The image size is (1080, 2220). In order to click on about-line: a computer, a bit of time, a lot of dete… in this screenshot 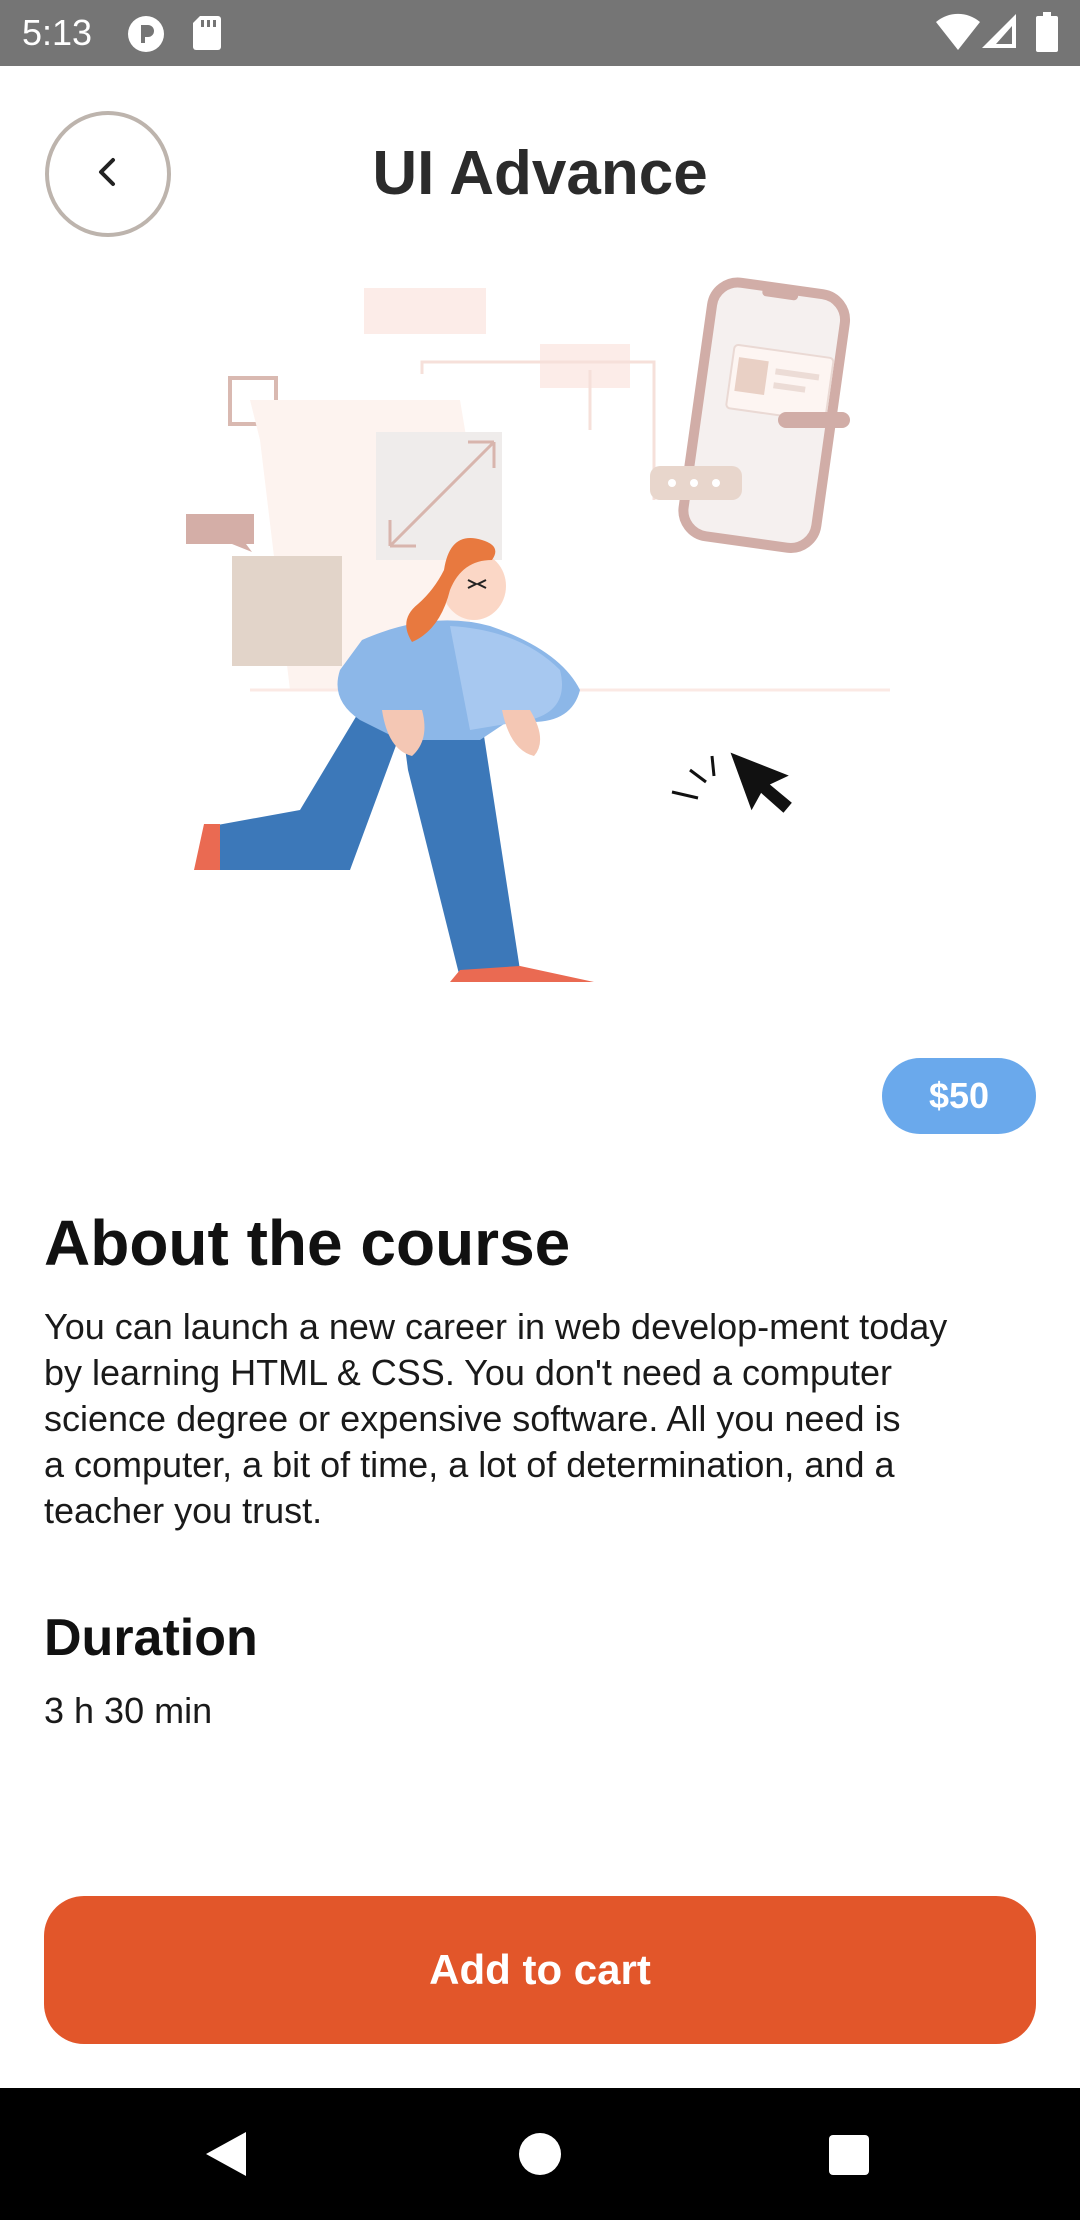, I will do `click(469, 1464)`.